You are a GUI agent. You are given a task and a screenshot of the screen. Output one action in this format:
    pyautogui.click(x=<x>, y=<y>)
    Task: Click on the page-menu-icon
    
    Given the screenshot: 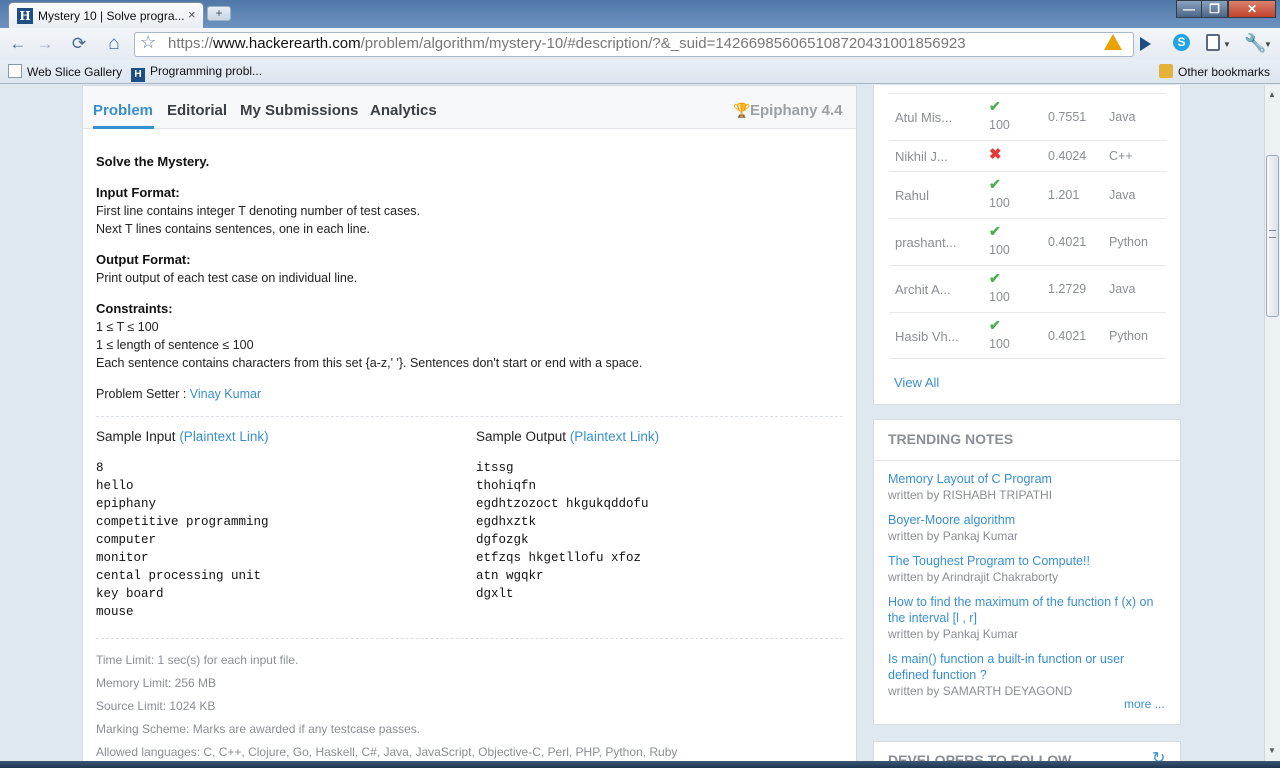 What is the action you would take?
    pyautogui.click(x=1213, y=42)
    